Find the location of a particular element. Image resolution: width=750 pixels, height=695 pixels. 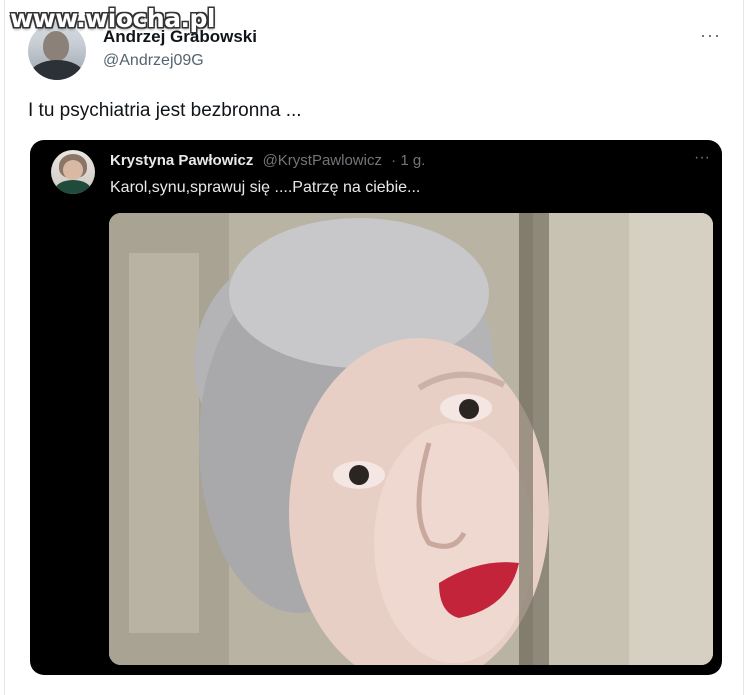

quoted-author-handle: @KrystPawlowicz is located at coordinates (322, 160).